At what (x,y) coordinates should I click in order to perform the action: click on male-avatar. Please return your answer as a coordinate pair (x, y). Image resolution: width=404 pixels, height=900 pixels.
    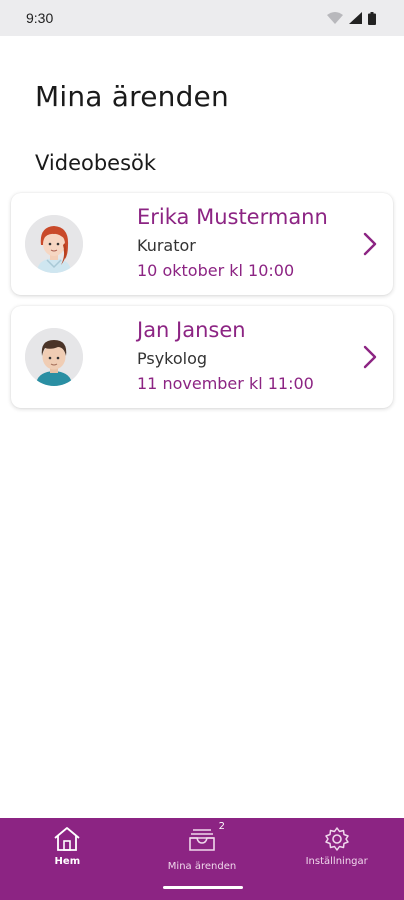
    Looking at the image, I should click on (54, 357).